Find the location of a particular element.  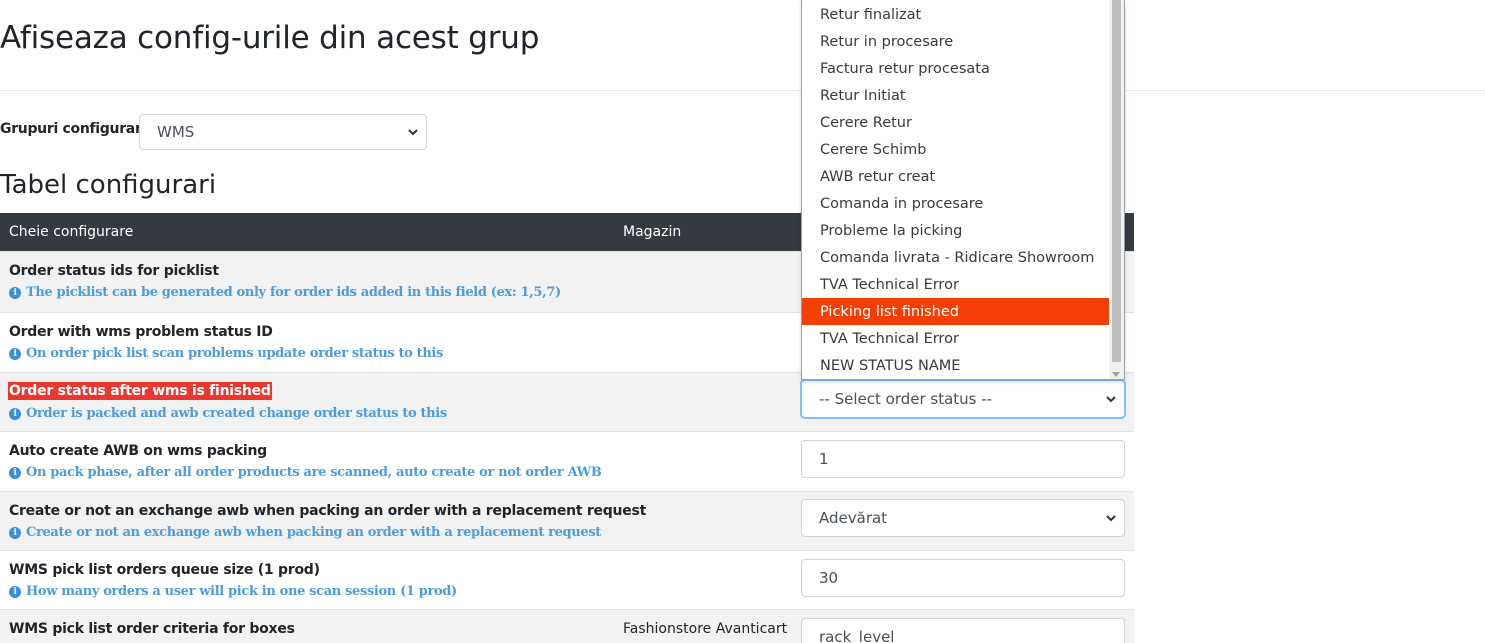

box-criteria-input: rack_level is located at coordinates (963, 630).